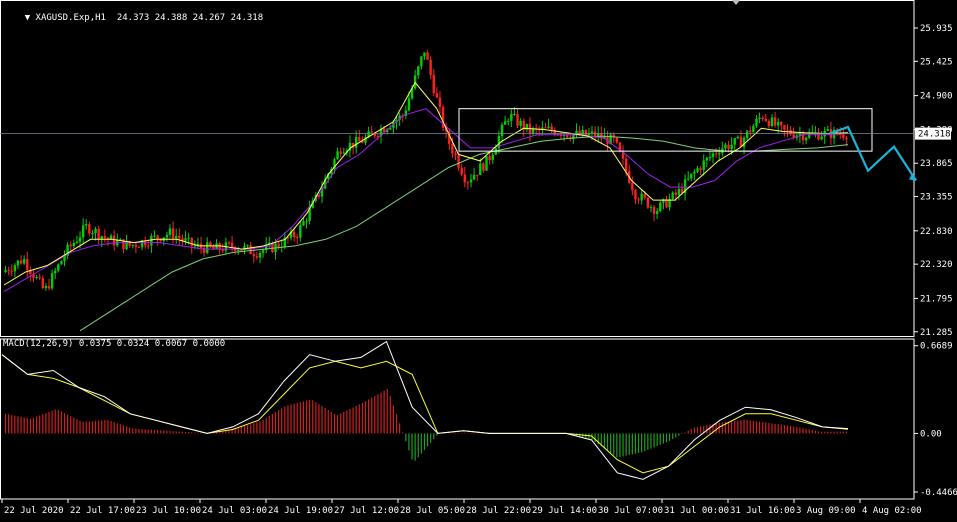 Image resolution: width=957 pixels, height=522 pixels. What do you see at coordinates (936, 62) in the screenshot?
I see `price-tick-label: 25.425` at bounding box center [936, 62].